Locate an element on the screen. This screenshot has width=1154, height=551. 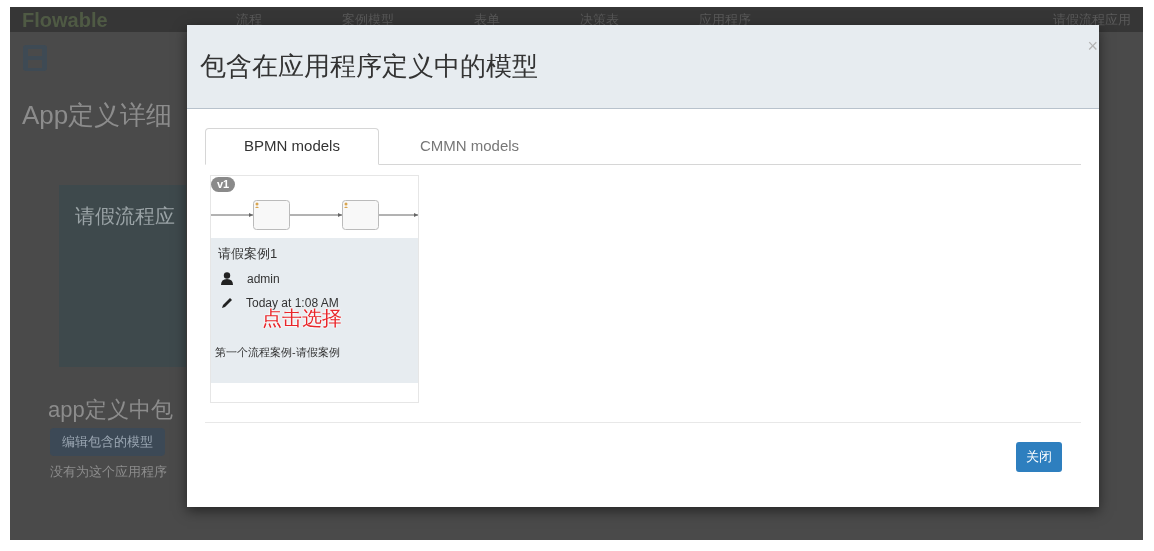
model-owner: admin is located at coordinates (263, 279).